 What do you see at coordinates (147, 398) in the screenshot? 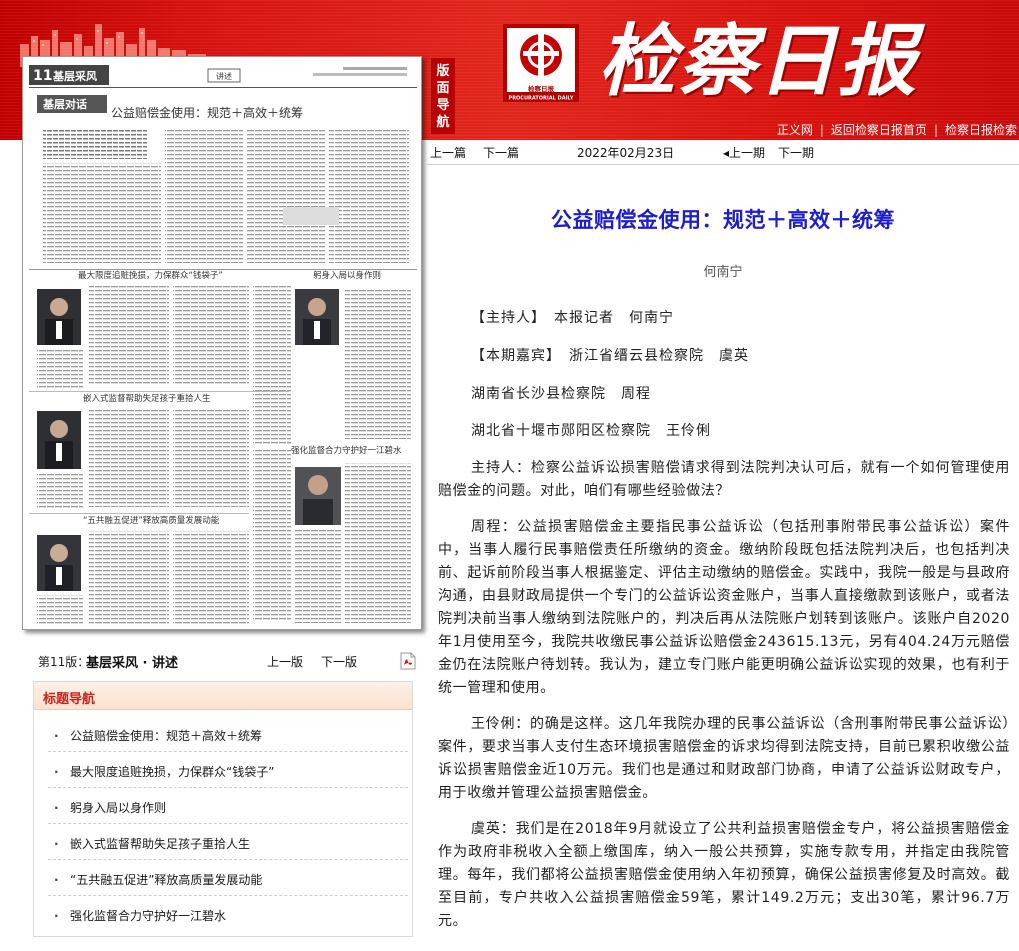
I see `thumb-headline-4: 嵌入式监督帮助失足孩子重拾人生` at bounding box center [147, 398].